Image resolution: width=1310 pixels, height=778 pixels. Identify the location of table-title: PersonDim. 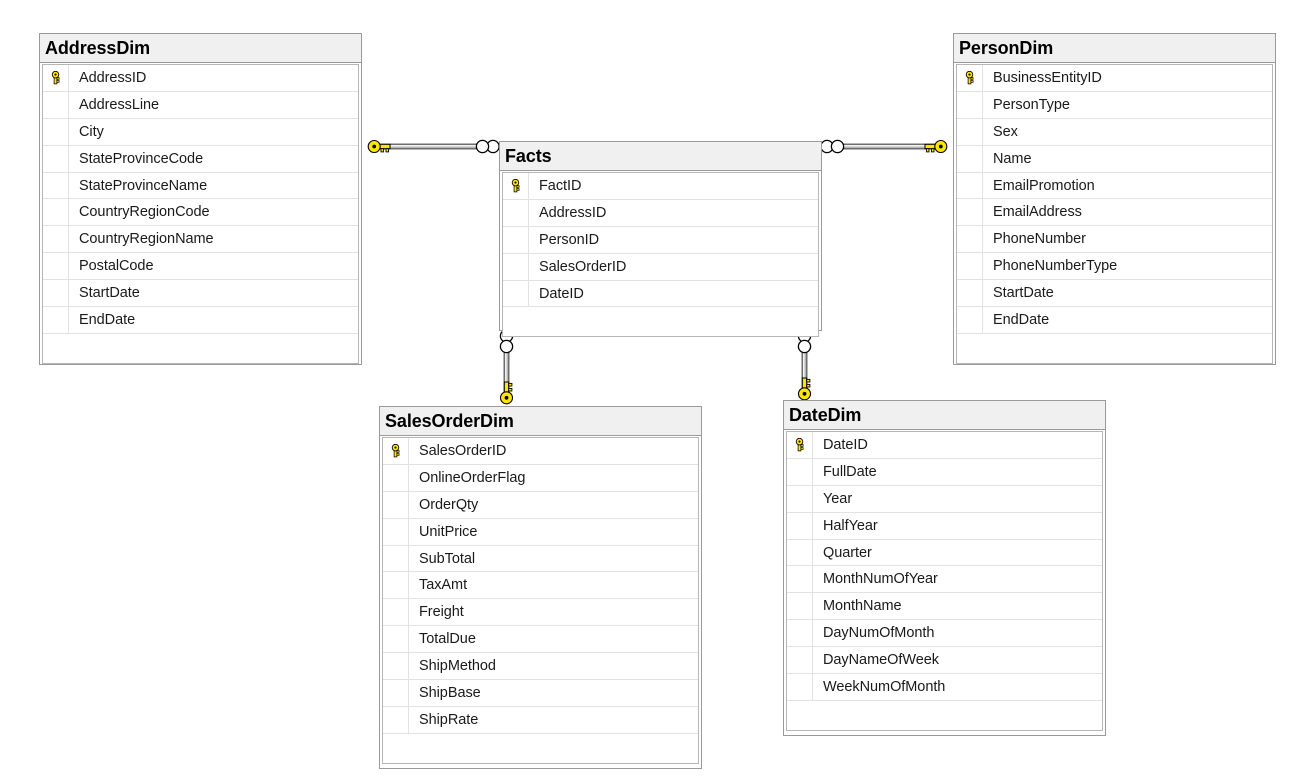
(1114, 48).